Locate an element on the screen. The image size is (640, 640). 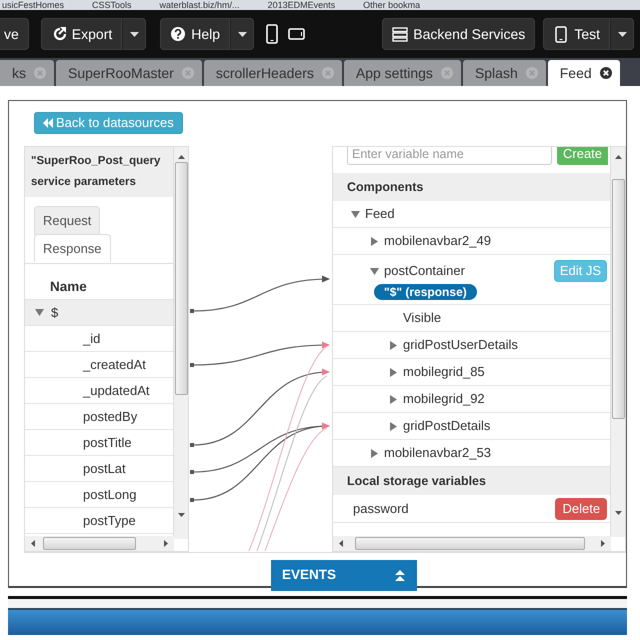
tree-row: mobilegrid_92 is located at coordinates (471, 399).